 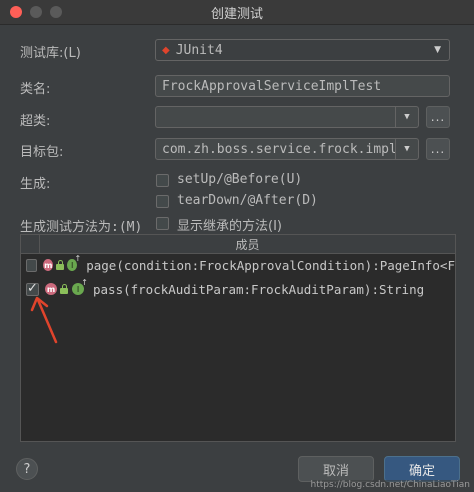 What do you see at coordinates (35, 184) in the screenshot?
I see `generate-label: 生成:` at bounding box center [35, 184].